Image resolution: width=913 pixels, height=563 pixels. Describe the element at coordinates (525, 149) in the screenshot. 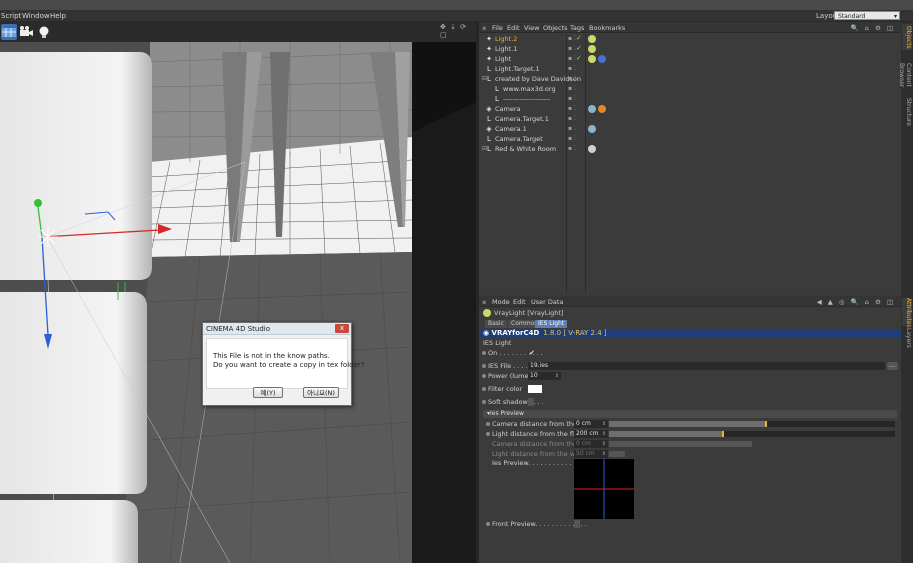

I see `object-name: Red & White Room` at that location.